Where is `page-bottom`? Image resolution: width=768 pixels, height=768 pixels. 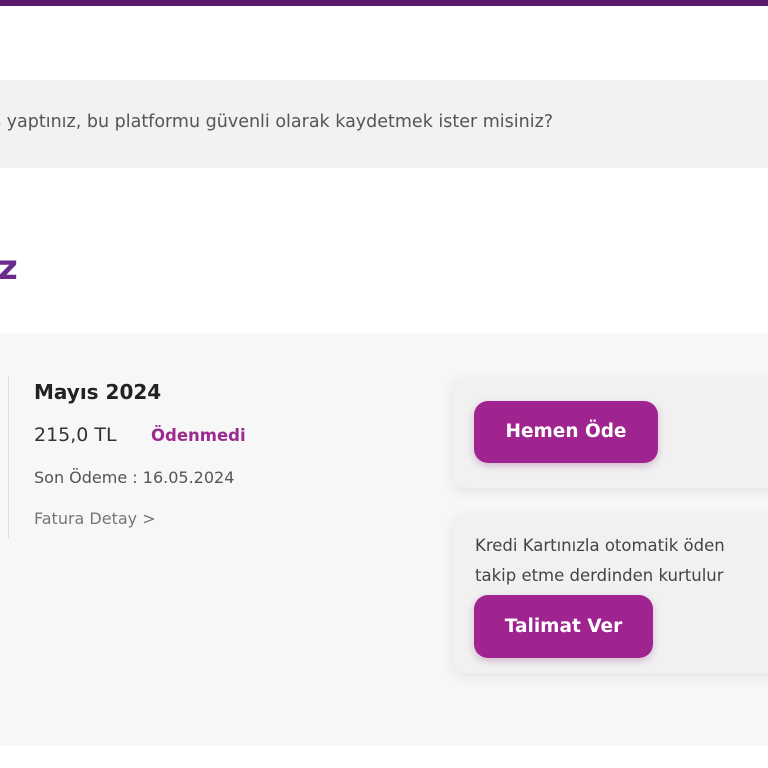 page-bottom is located at coordinates (384, 757).